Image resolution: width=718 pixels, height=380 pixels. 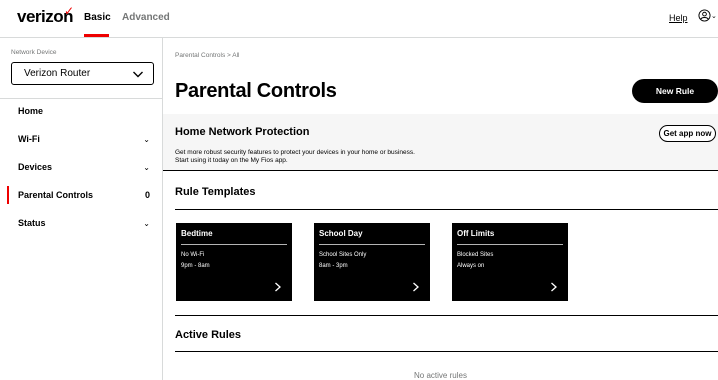 I want to click on active-rules-title: Active Rules, so click(x=208, y=335).